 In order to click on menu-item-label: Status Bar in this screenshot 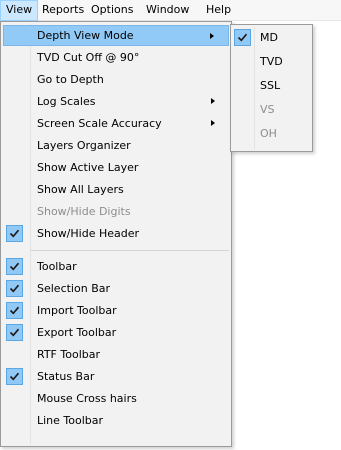, I will do `click(66, 376)`.